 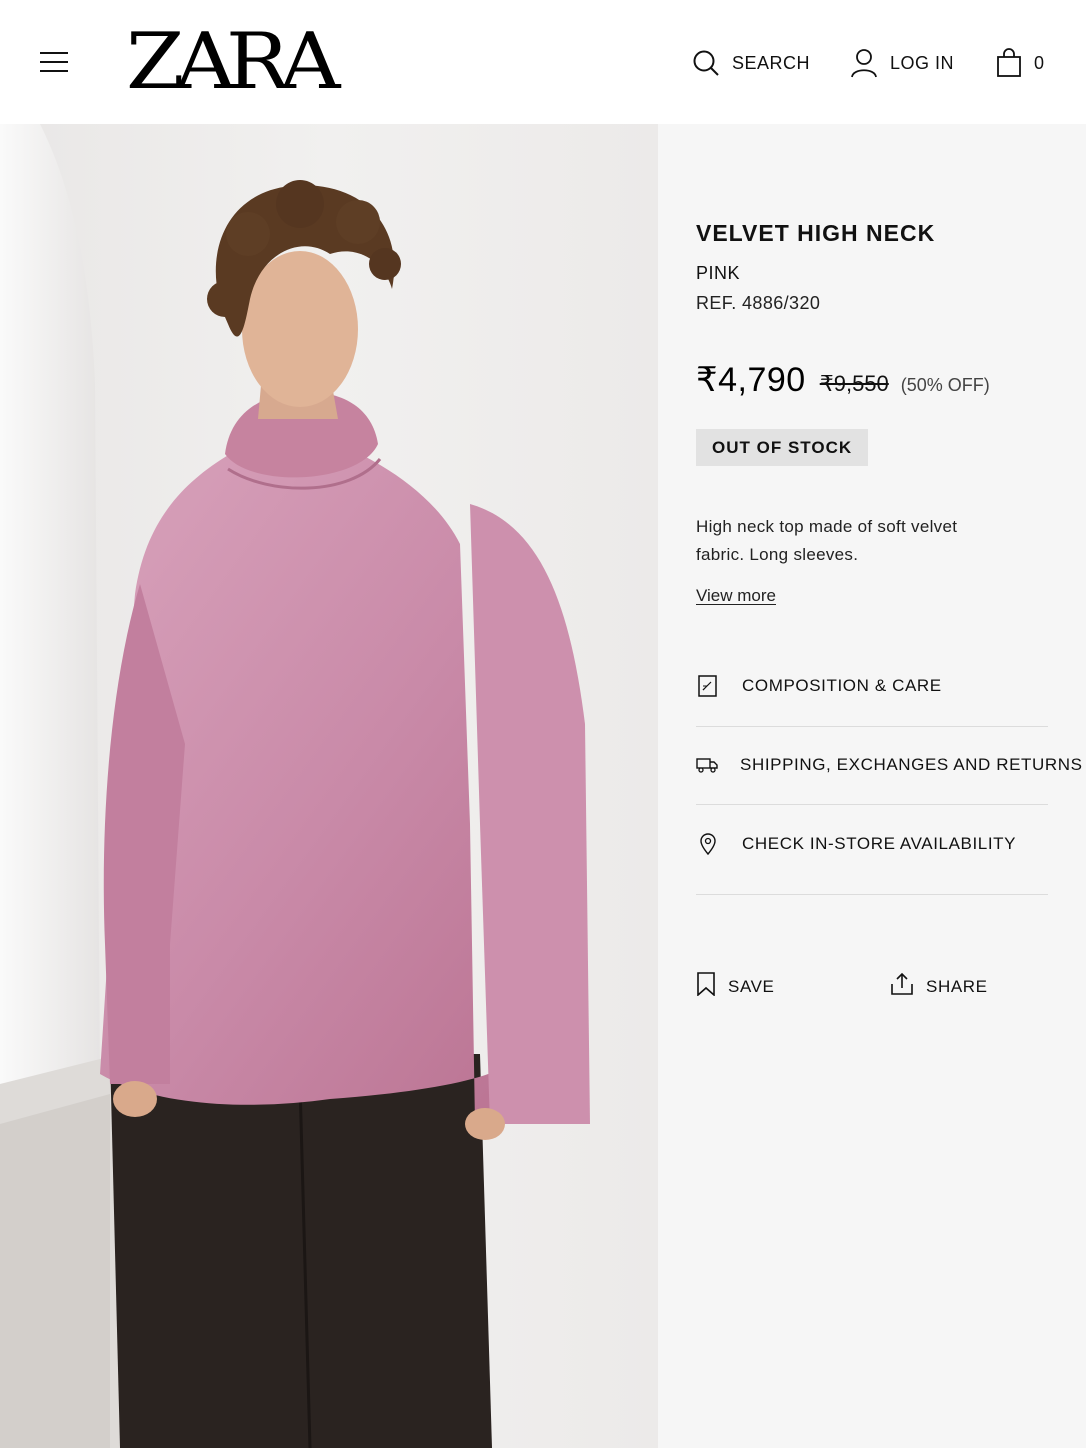 I want to click on save-label: SAVE, so click(x=751, y=986).